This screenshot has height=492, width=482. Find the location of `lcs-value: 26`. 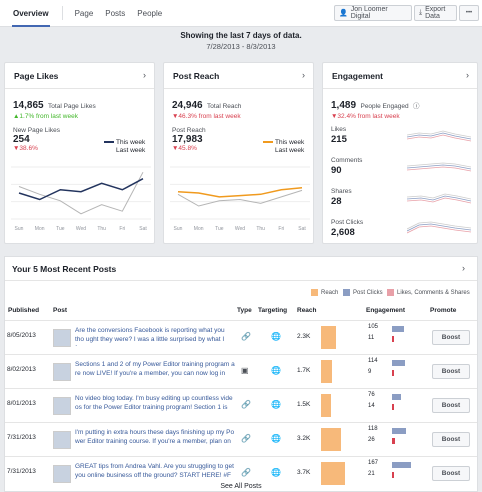

lcs-value: 26 is located at coordinates (371, 440).